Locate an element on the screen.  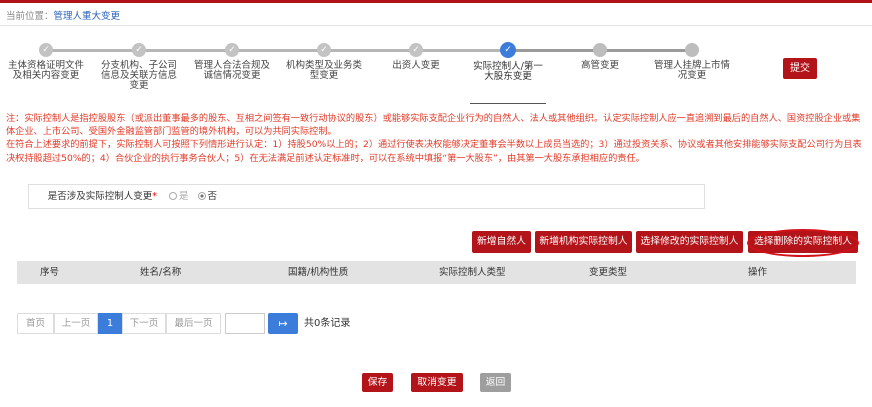
prev-page-button: 上一页 is located at coordinates (76, 323).